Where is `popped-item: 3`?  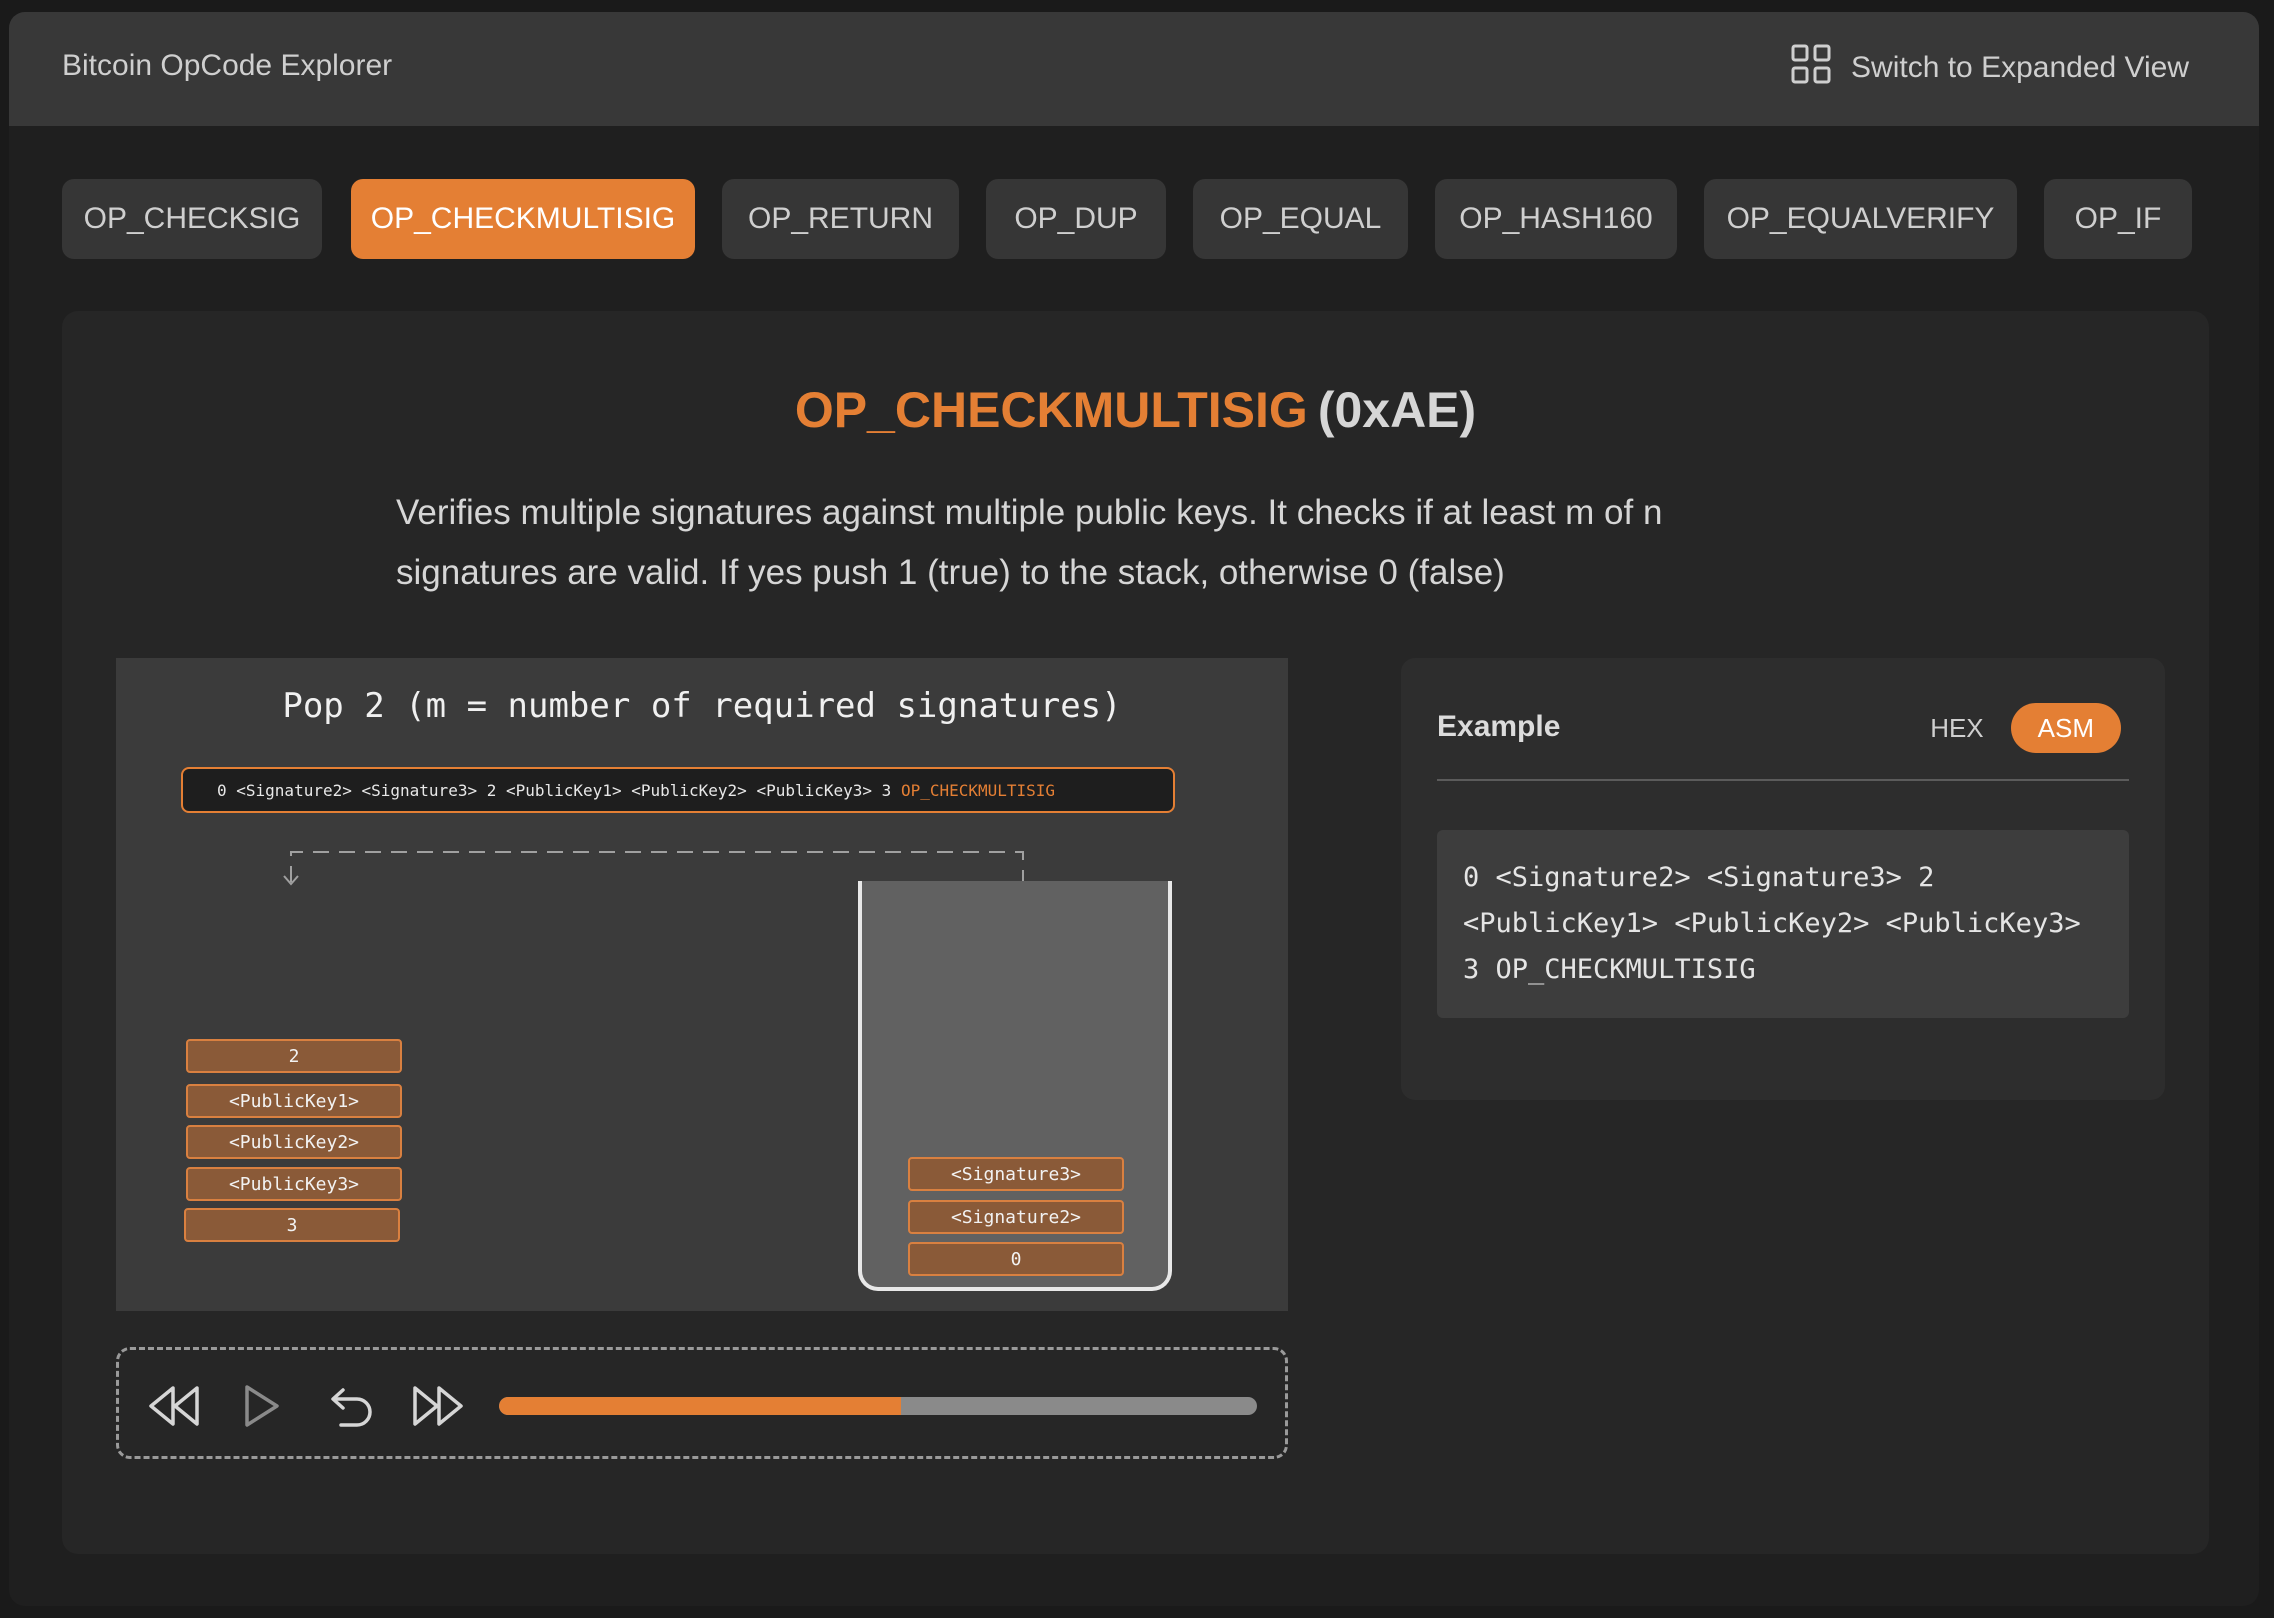
popped-item: 3 is located at coordinates (292, 1225).